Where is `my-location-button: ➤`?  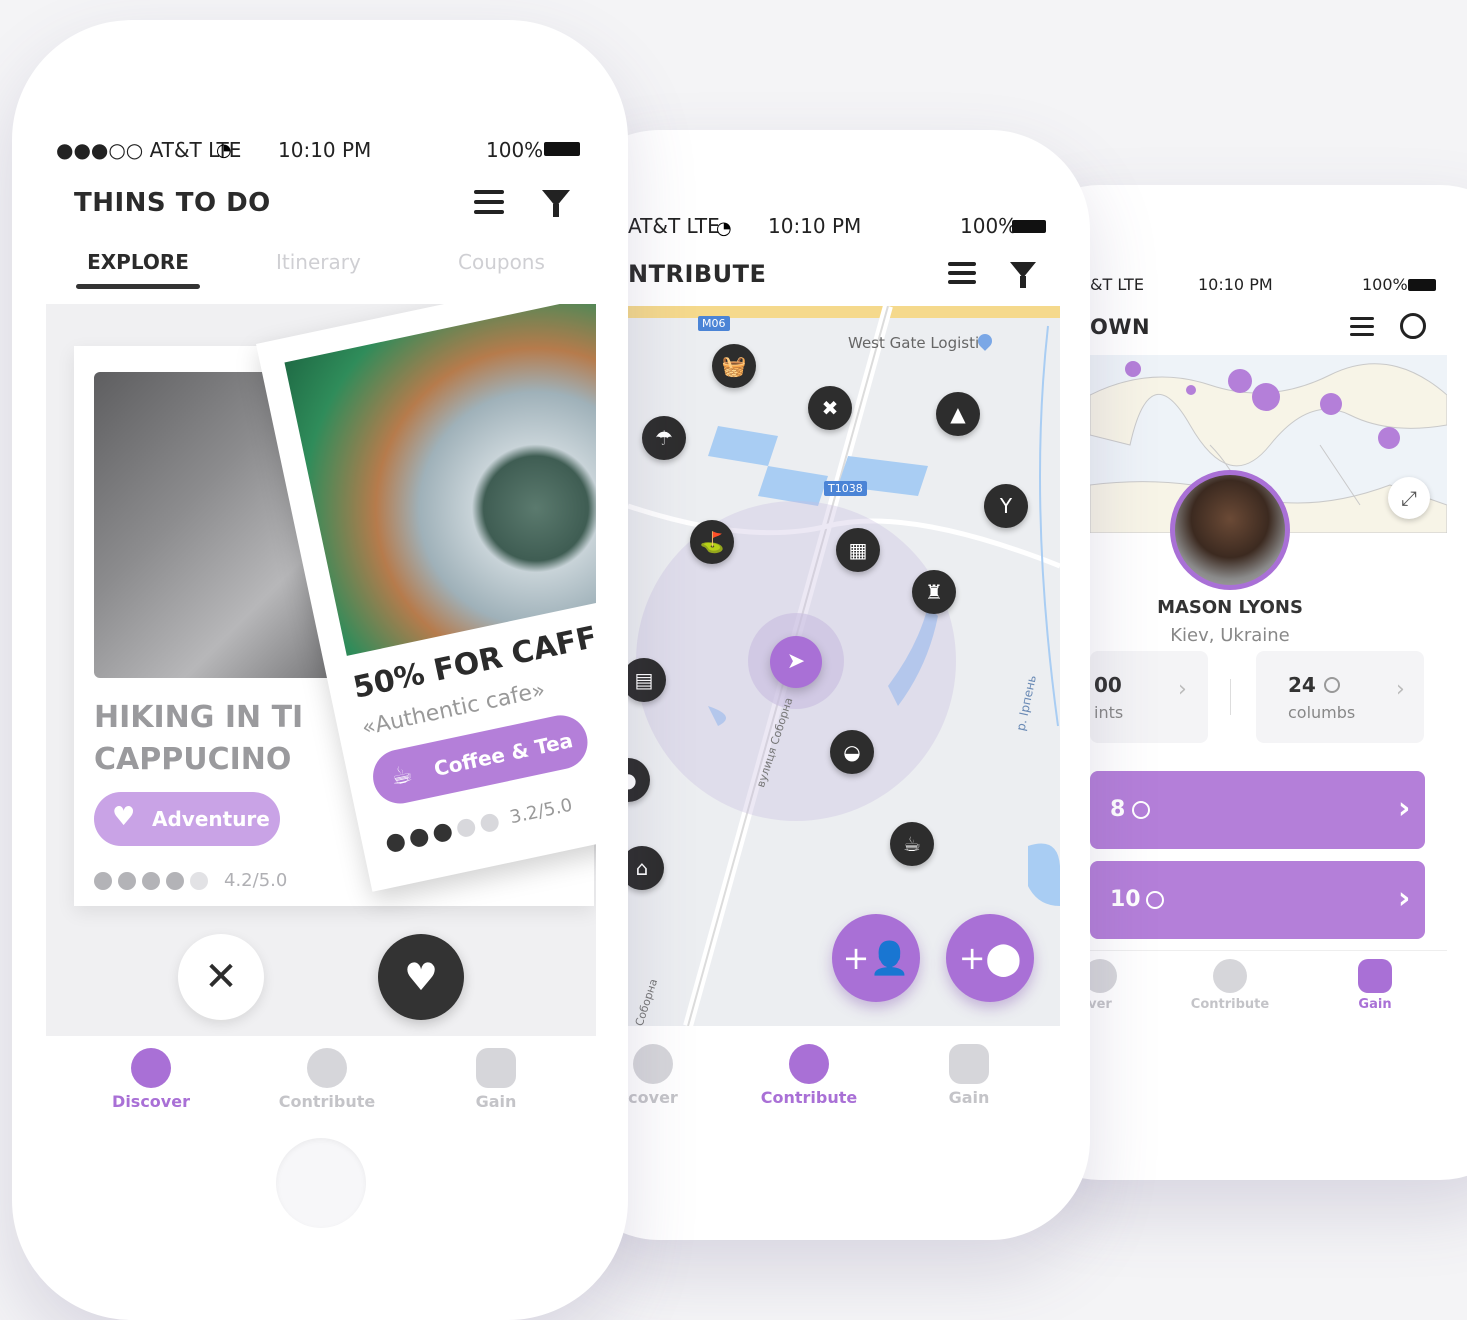
my-location-button: ➤ is located at coordinates (796, 662).